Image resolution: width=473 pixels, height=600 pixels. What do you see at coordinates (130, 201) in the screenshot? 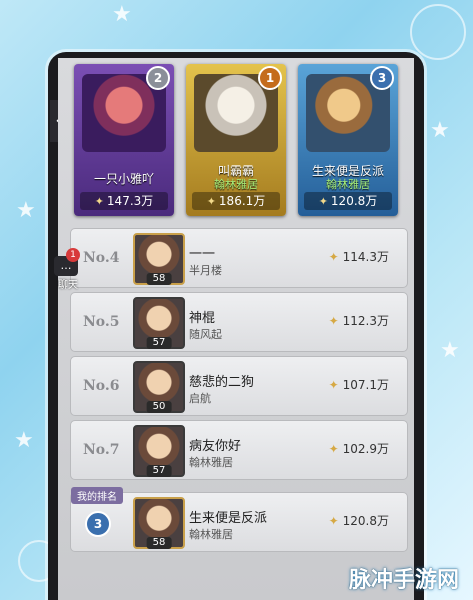
I see `power-text: 147.3万` at bounding box center [130, 201].